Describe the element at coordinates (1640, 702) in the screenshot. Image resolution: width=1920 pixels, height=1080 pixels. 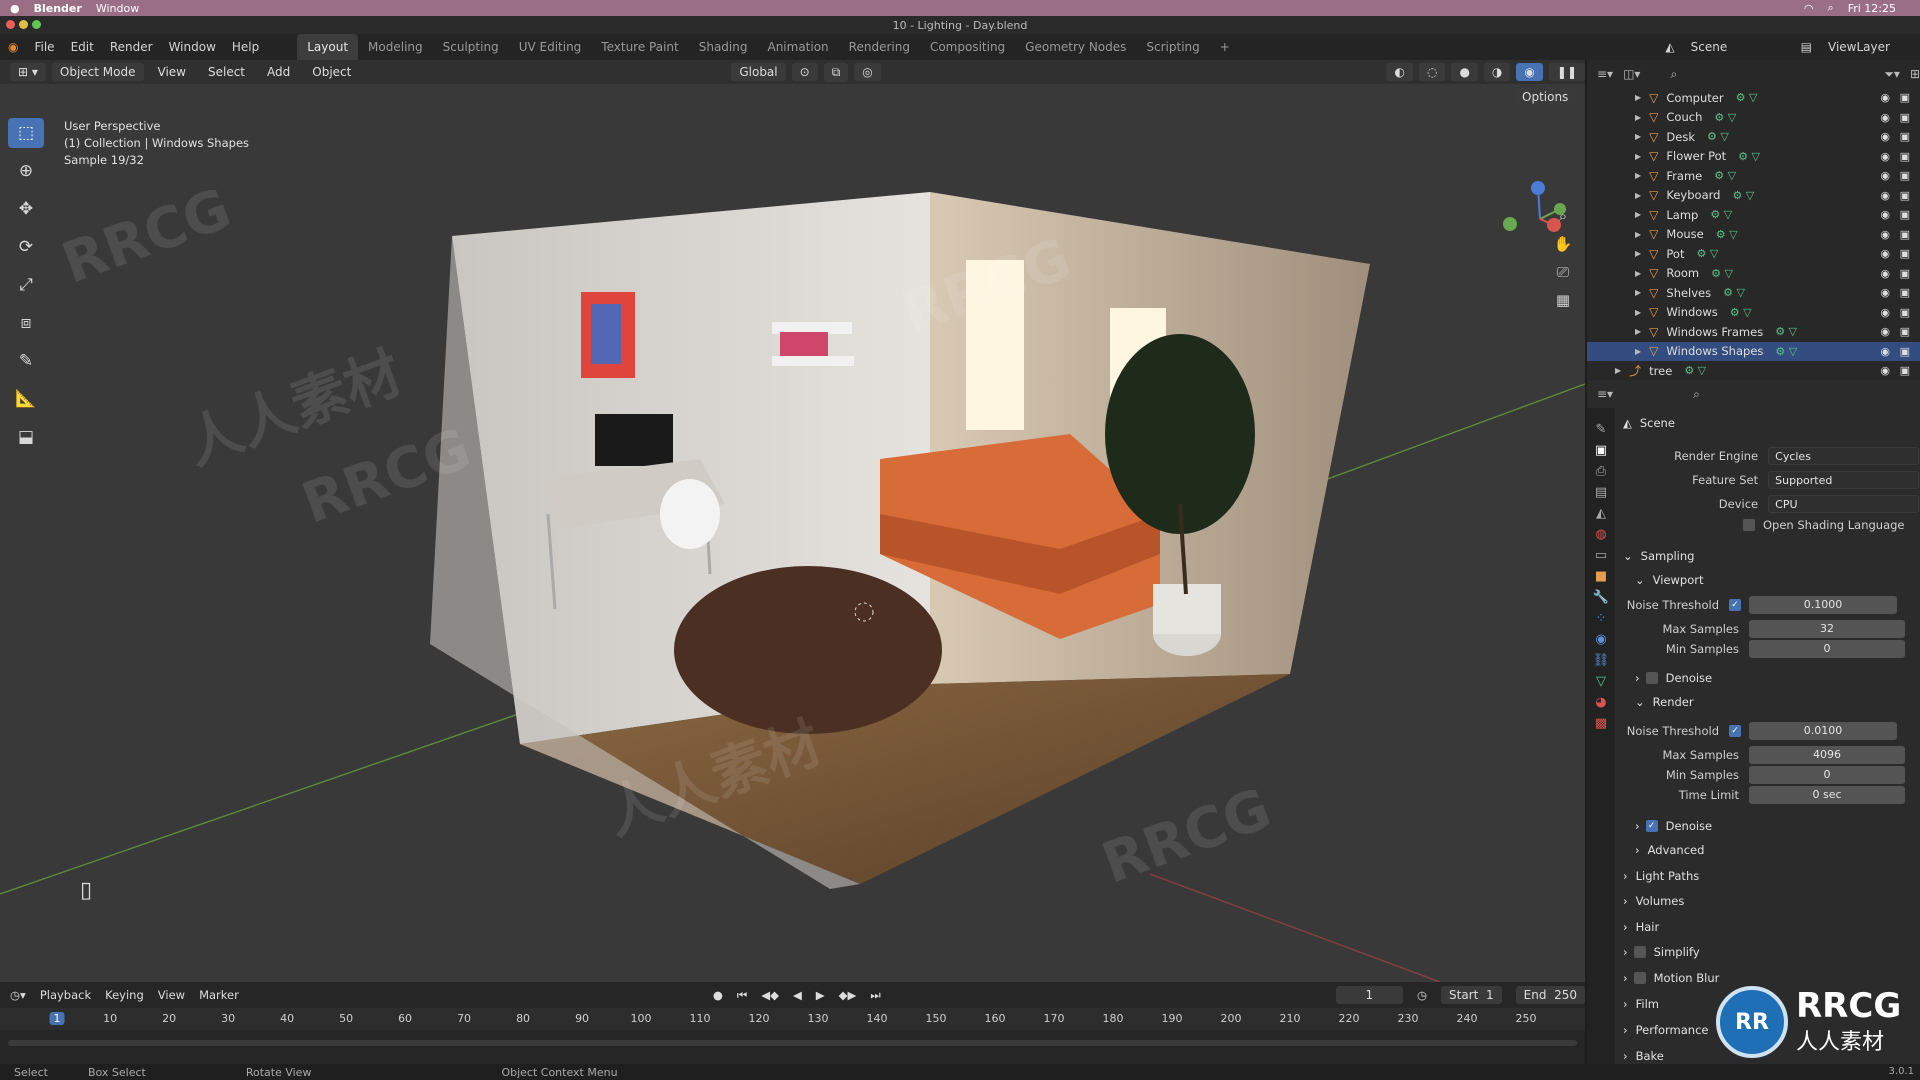
I see `render-chevron-icon: ⌄` at that location.